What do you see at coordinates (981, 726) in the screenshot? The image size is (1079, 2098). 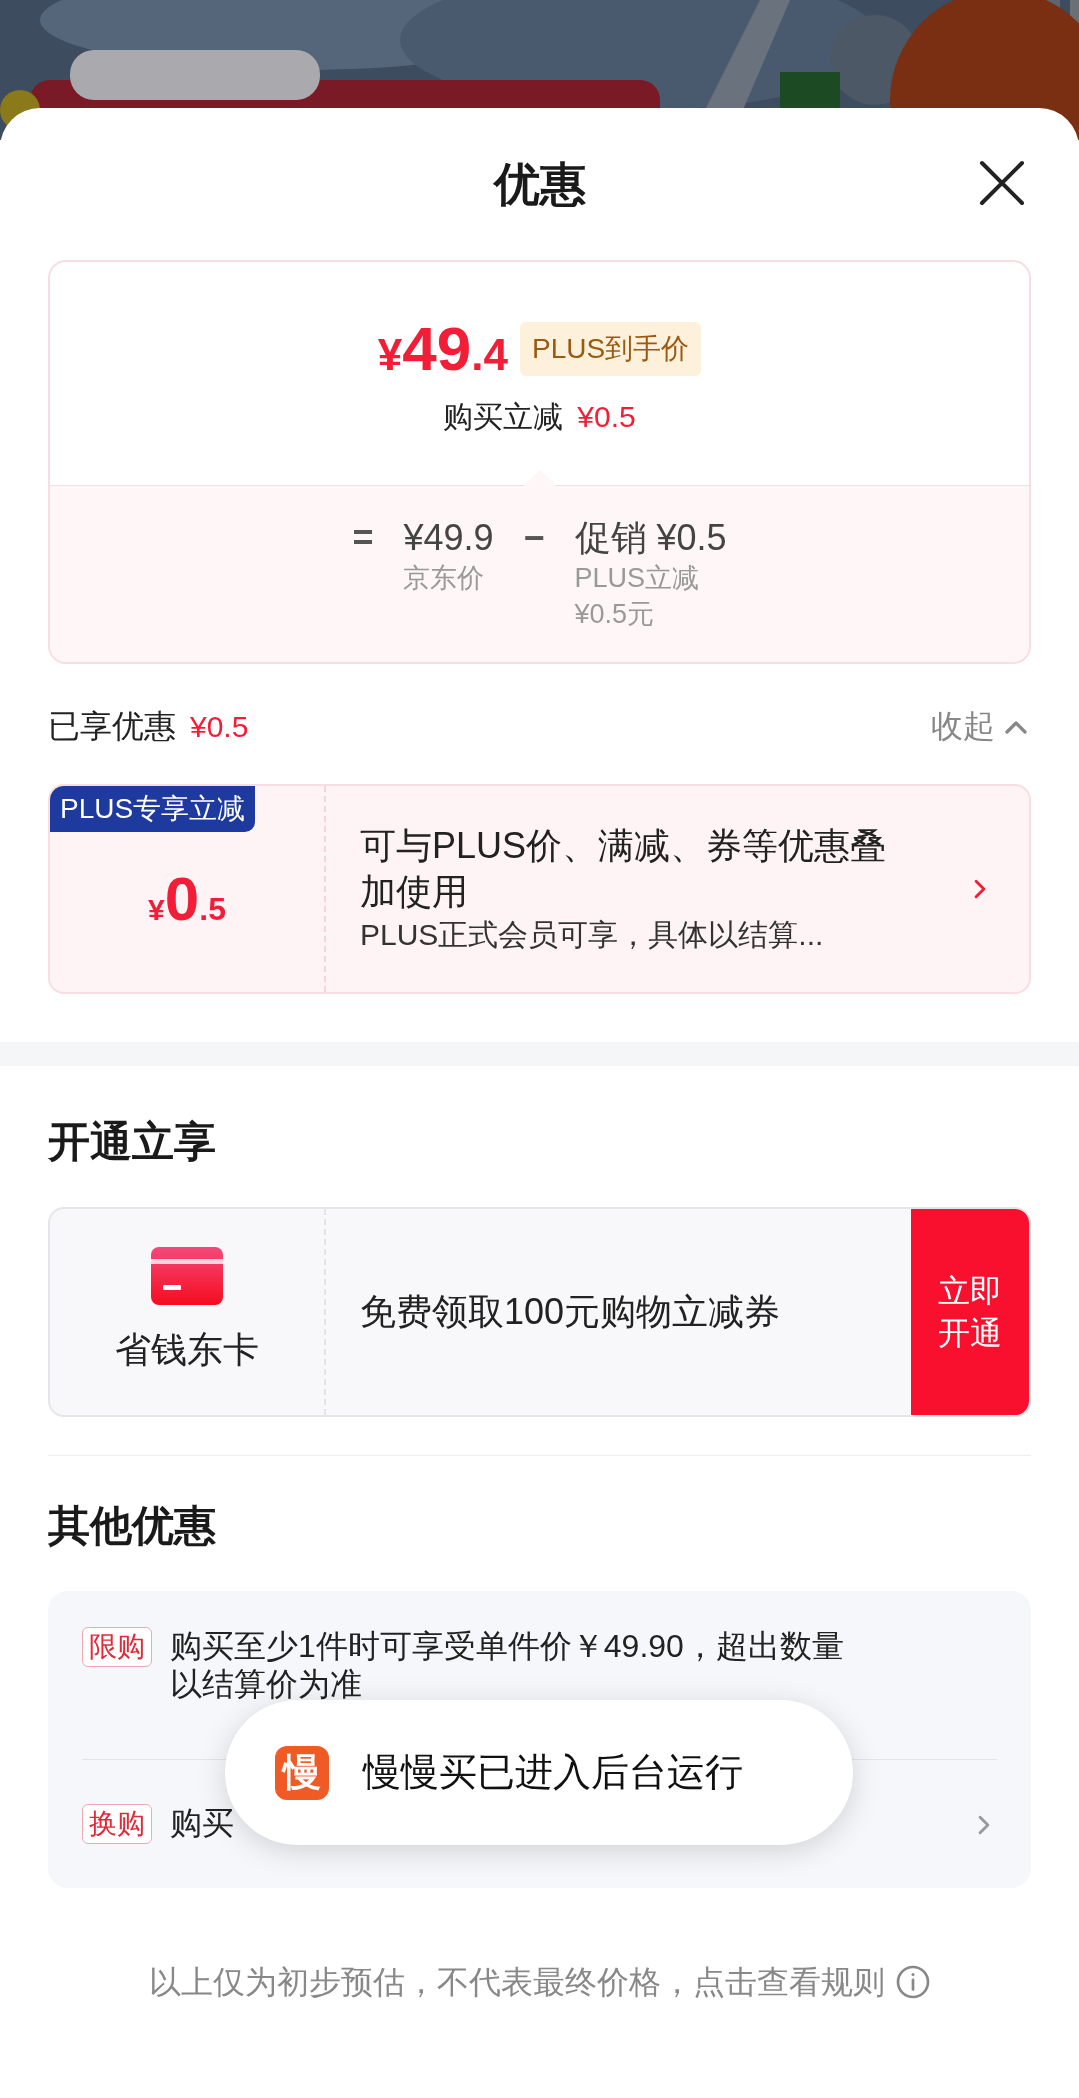 I see `collapse-toggle: 收起` at bounding box center [981, 726].